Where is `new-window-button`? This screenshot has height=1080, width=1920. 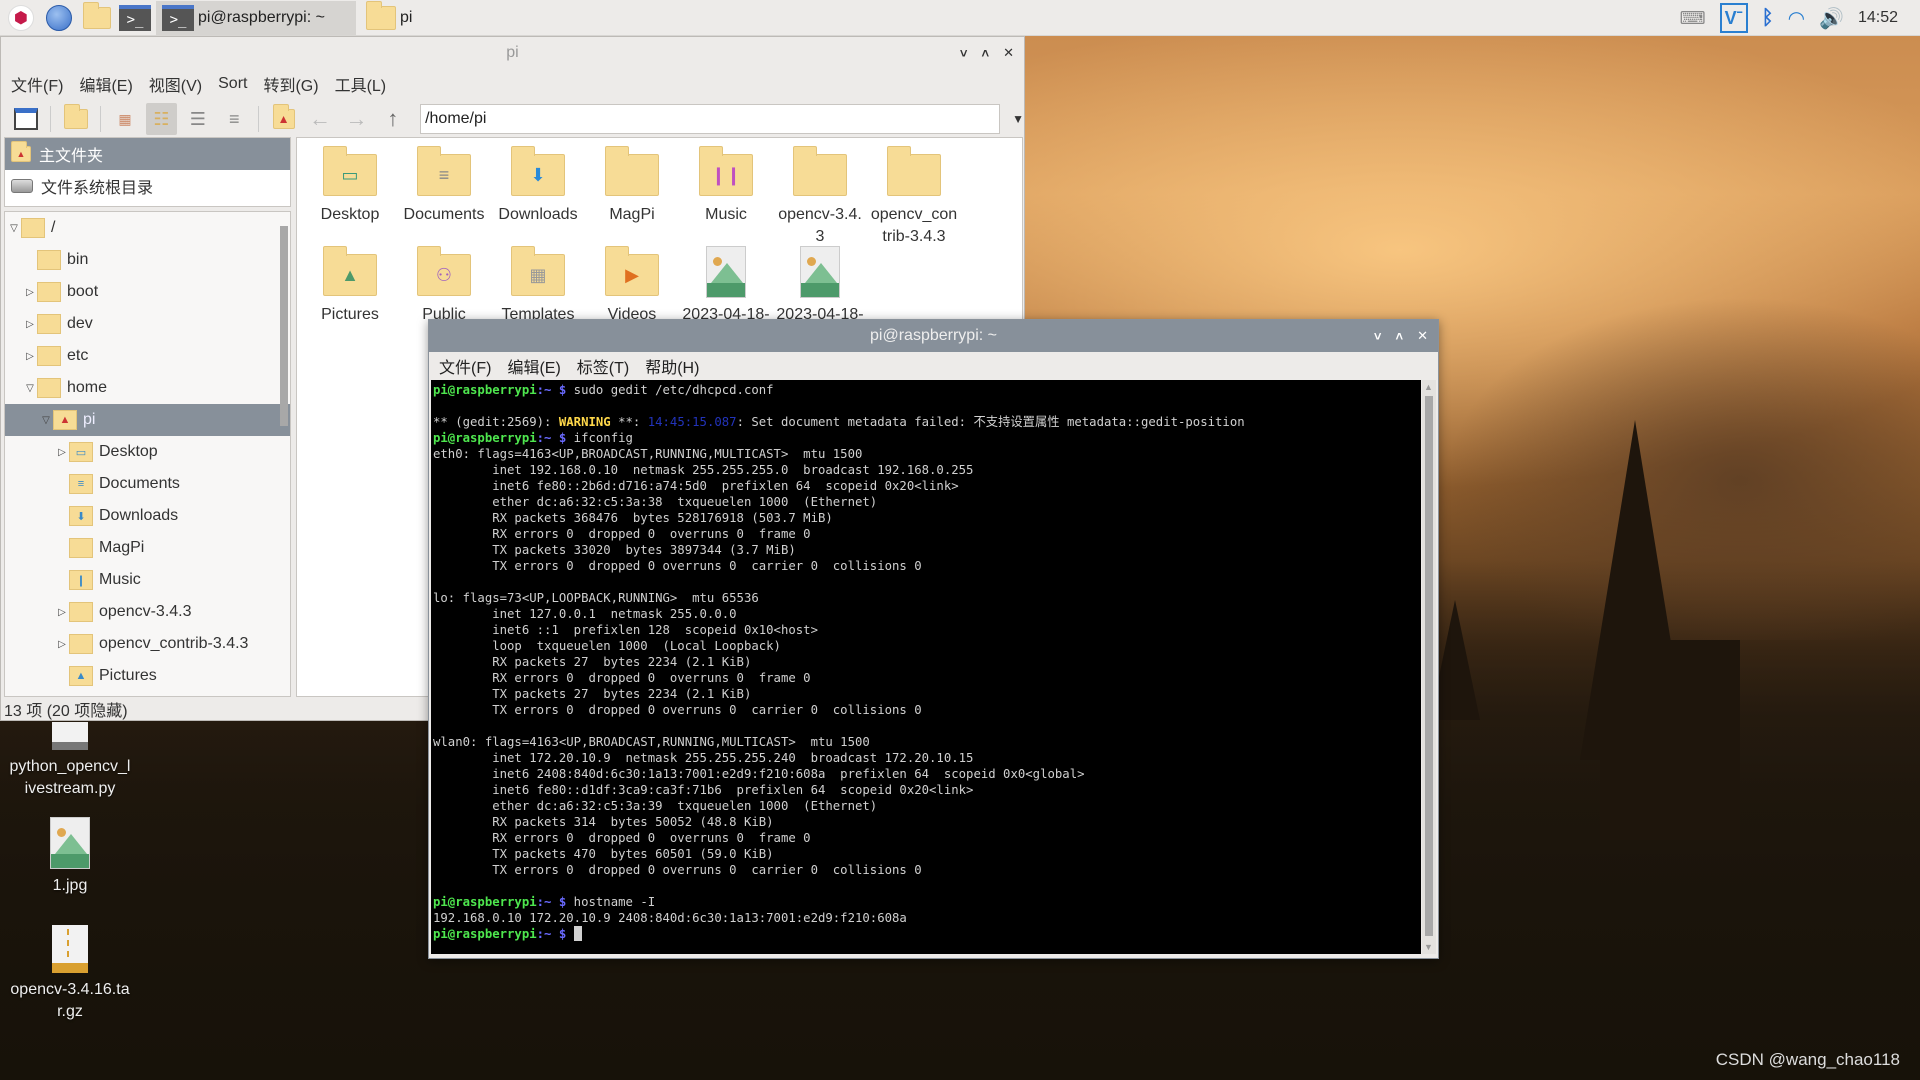 new-window-button is located at coordinates (26, 119).